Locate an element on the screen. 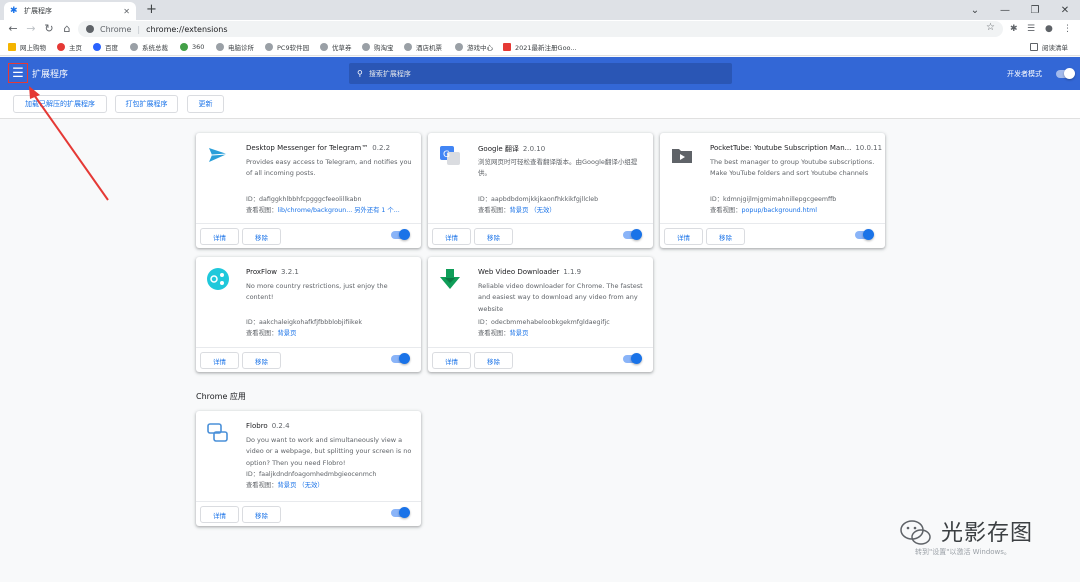 Image resolution: width=1080 pixels, height=582 pixels. bookmark-item: 优草券 is located at coordinates (336, 47).